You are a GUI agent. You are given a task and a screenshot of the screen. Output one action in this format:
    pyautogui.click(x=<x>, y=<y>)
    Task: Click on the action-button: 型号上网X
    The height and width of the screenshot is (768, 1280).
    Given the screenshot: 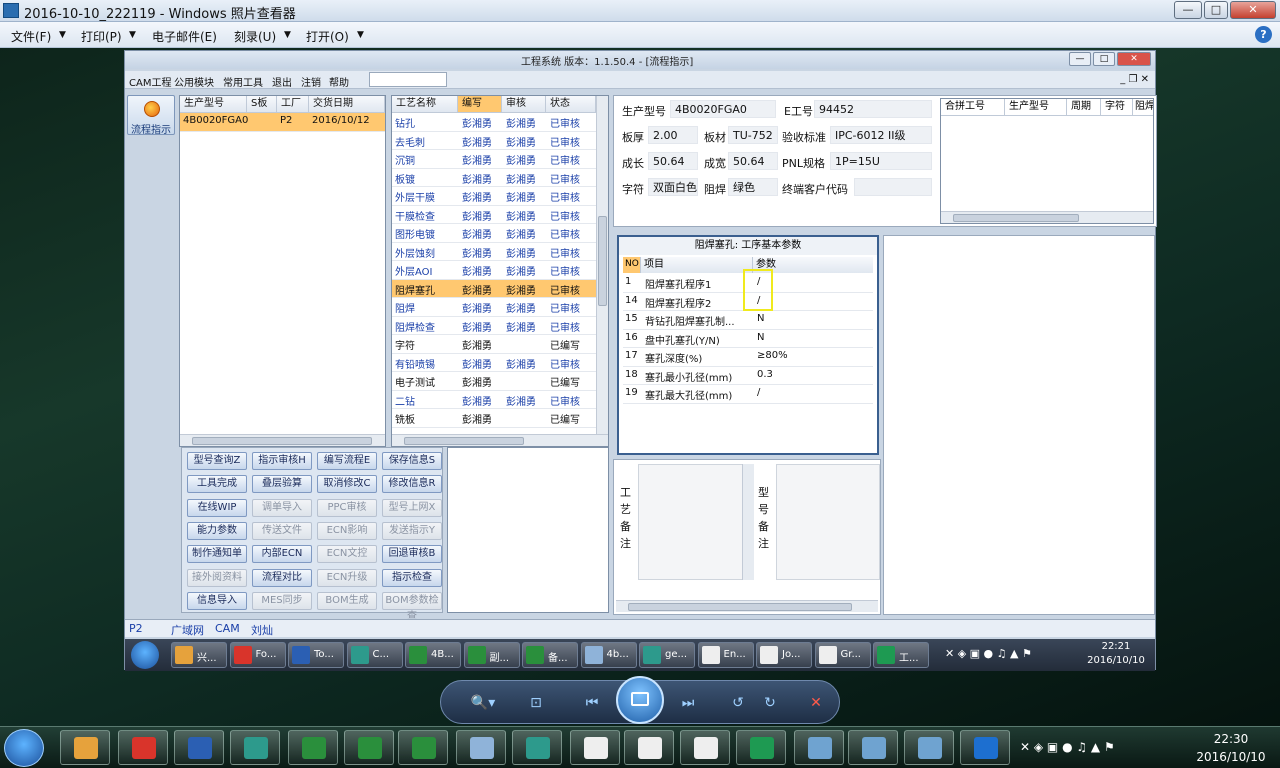 What is the action you would take?
    pyautogui.click(x=412, y=507)
    